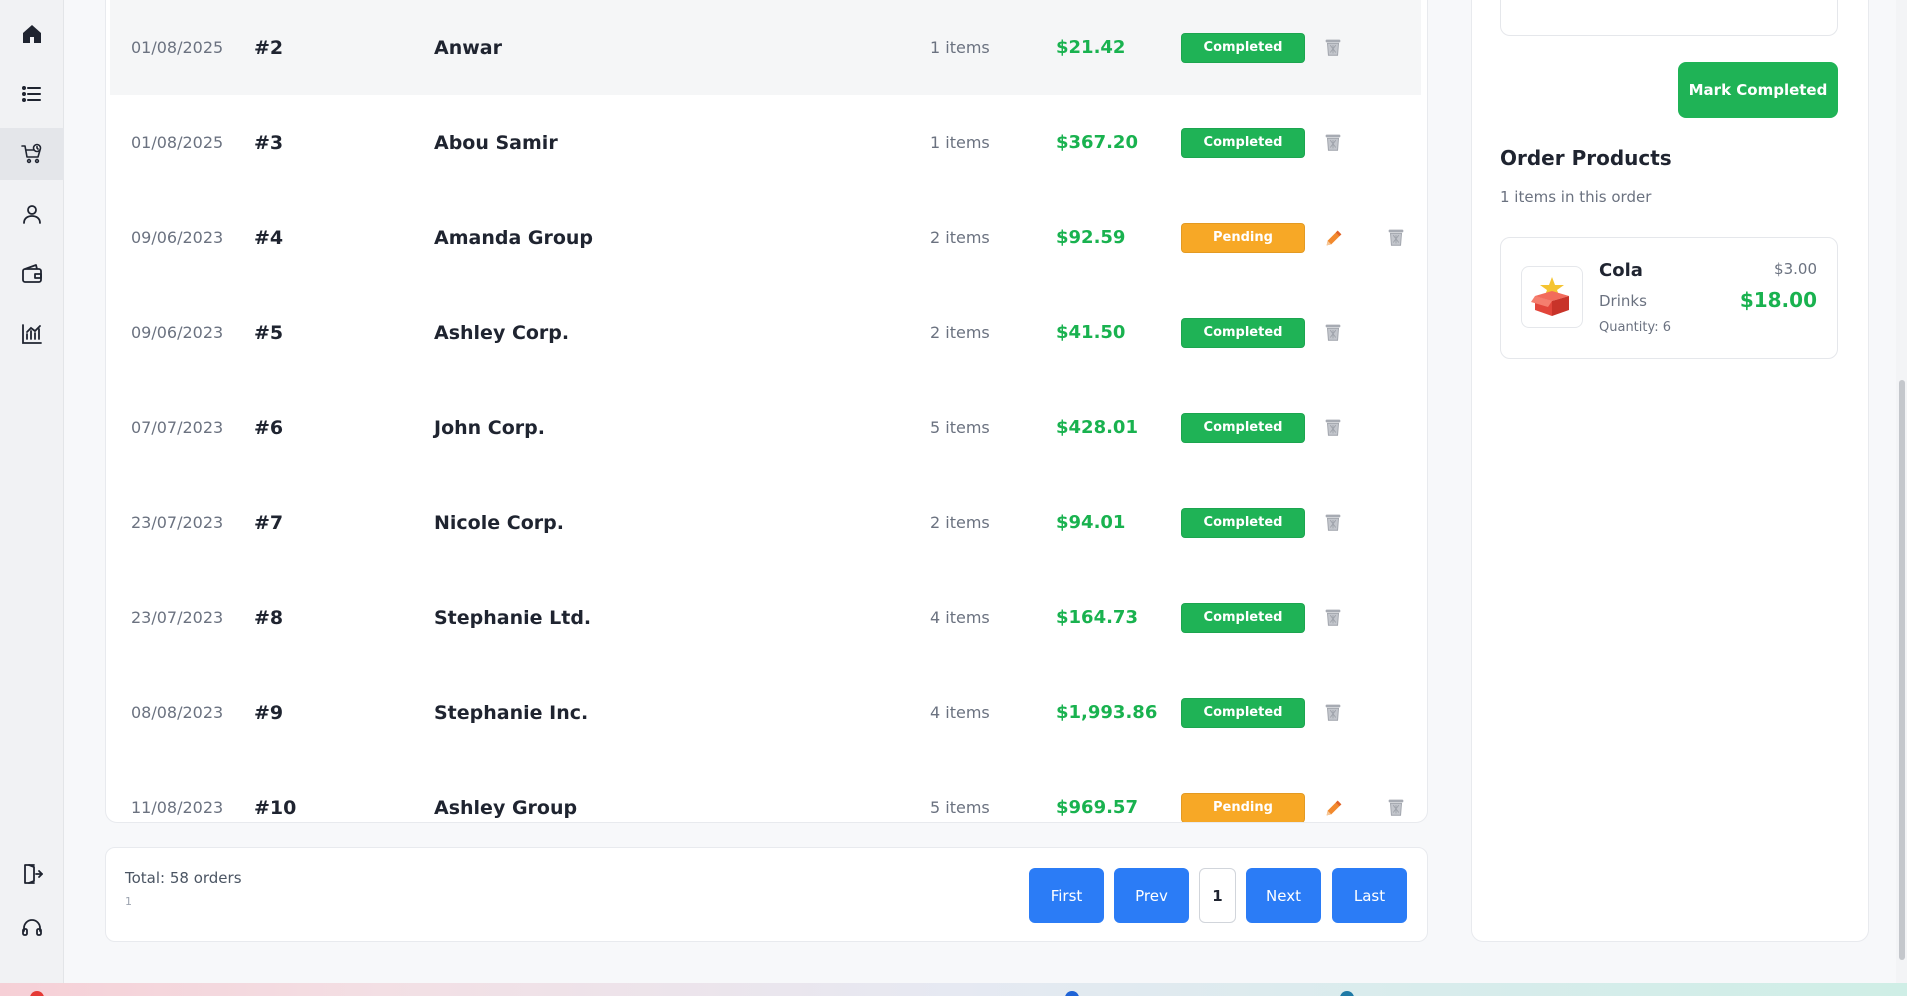 Image resolution: width=1907 pixels, height=996 pixels. What do you see at coordinates (499, 522) in the screenshot?
I see `order-customer: Nicole Corp.` at bounding box center [499, 522].